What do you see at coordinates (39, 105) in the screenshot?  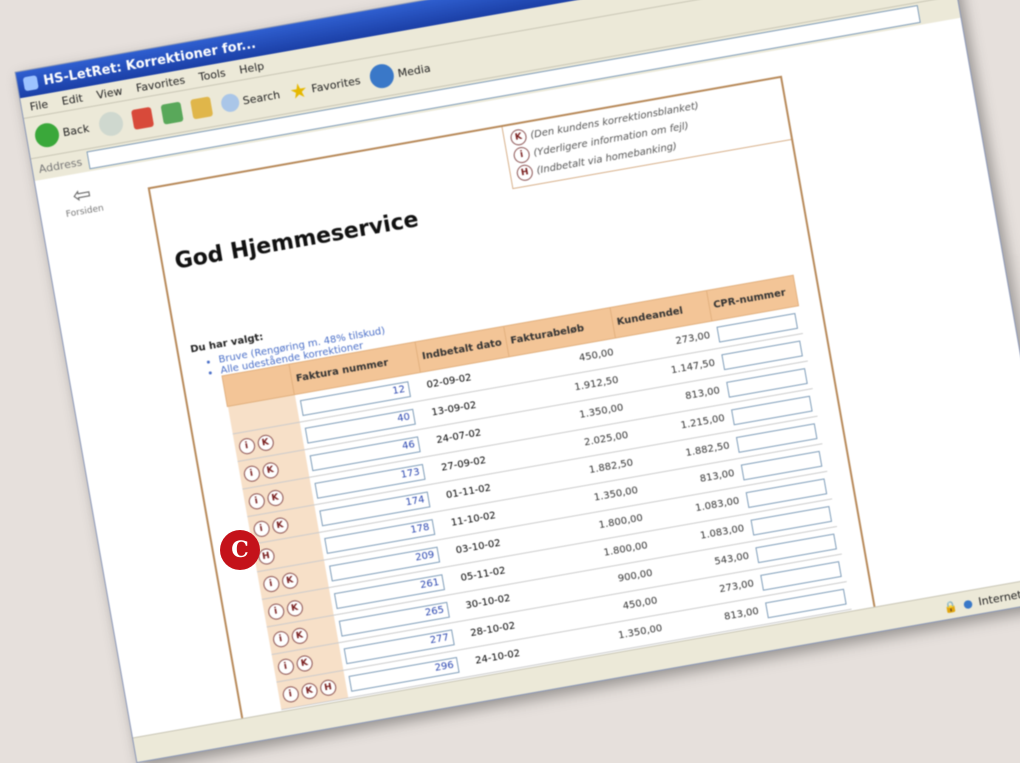 I see `menu-file: File` at bounding box center [39, 105].